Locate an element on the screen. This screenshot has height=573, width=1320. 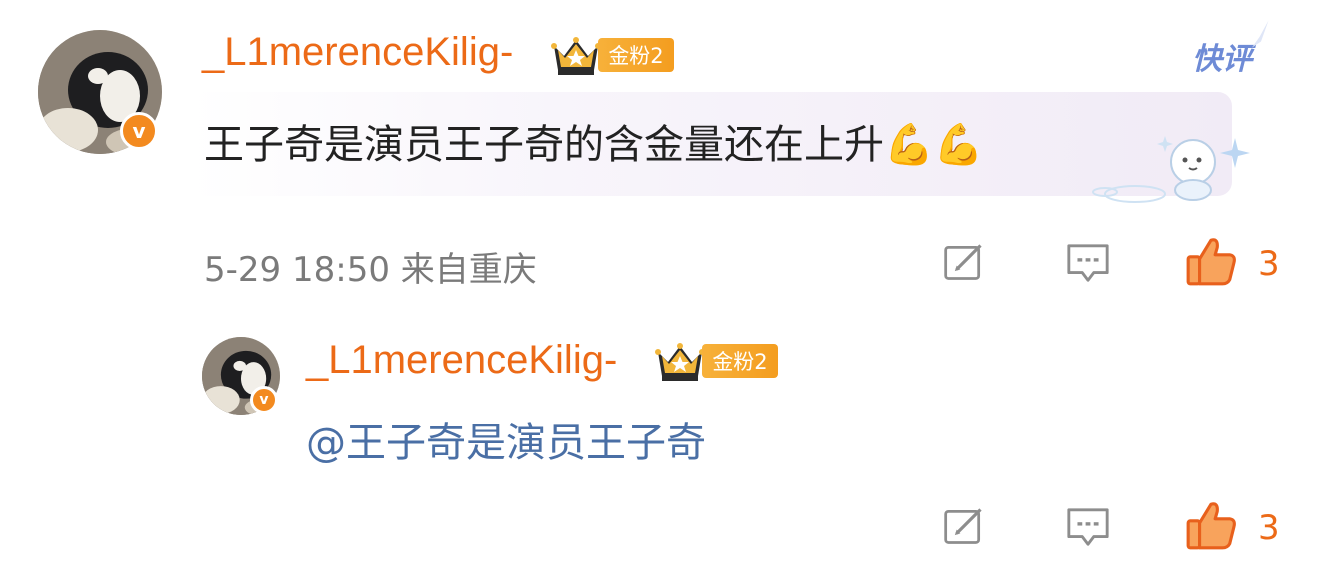
comment-meta: 5-29 18:50 来自重庆 is located at coordinates (370, 270).